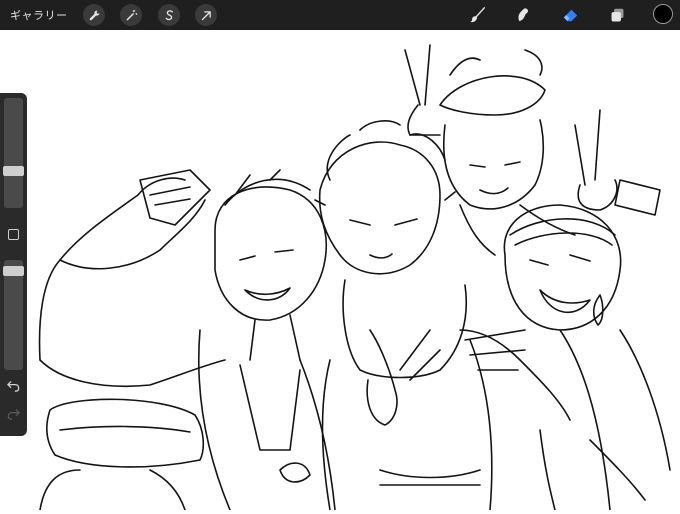 The width and height of the screenshot is (680, 514). Describe the element at coordinates (340, 15) in the screenshot. I see `top-toolbar: ギャラリー` at that location.